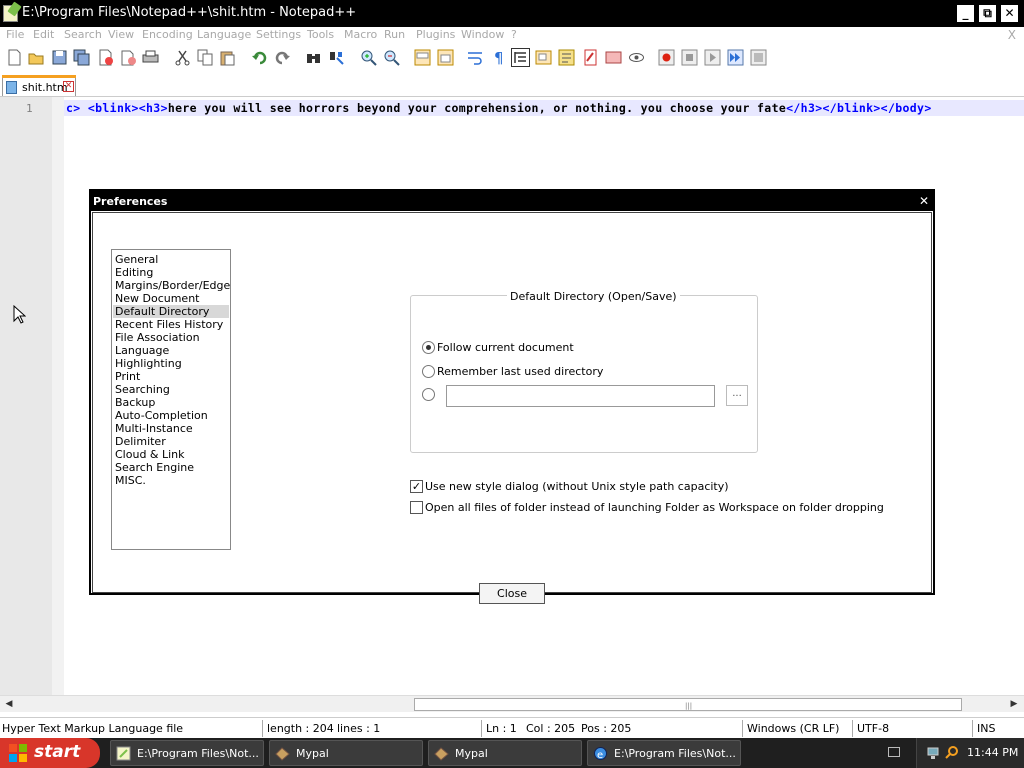 This screenshot has height=768, width=1024. What do you see at coordinates (873, 728) in the screenshot?
I see `status-encoding: UTF-8` at bounding box center [873, 728].